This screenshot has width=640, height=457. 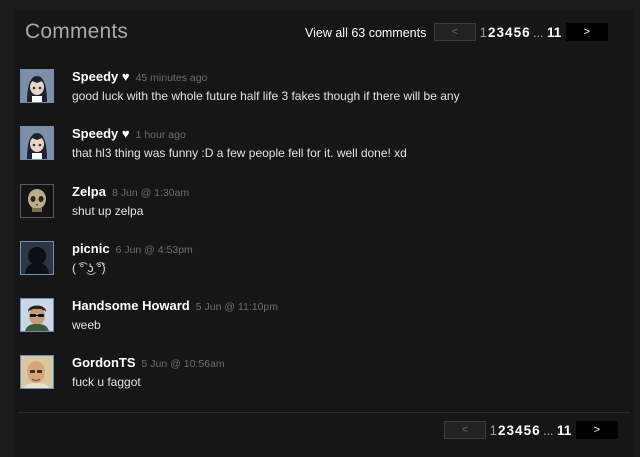 What do you see at coordinates (77, 31) in the screenshot?
I see `comments-title: Comments` at bounding box center [77, 31].